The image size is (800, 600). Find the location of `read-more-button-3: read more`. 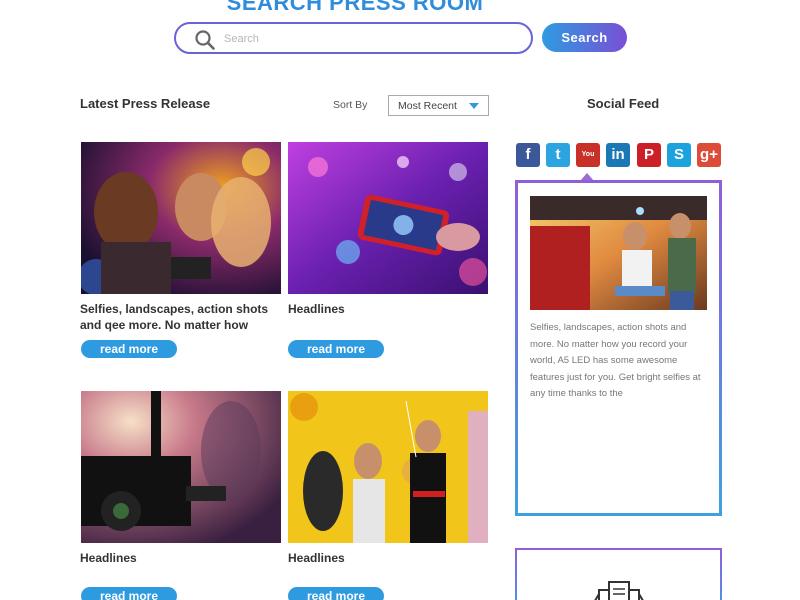

read-more-button-3: read more is located at coordinates (129, 593).